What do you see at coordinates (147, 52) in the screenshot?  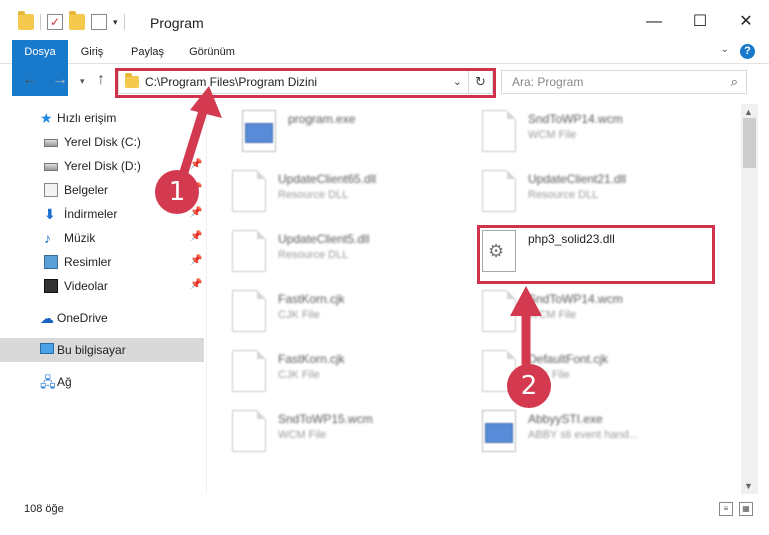 I see `tab-share: Paylaş` at bounding box center [147, 52].